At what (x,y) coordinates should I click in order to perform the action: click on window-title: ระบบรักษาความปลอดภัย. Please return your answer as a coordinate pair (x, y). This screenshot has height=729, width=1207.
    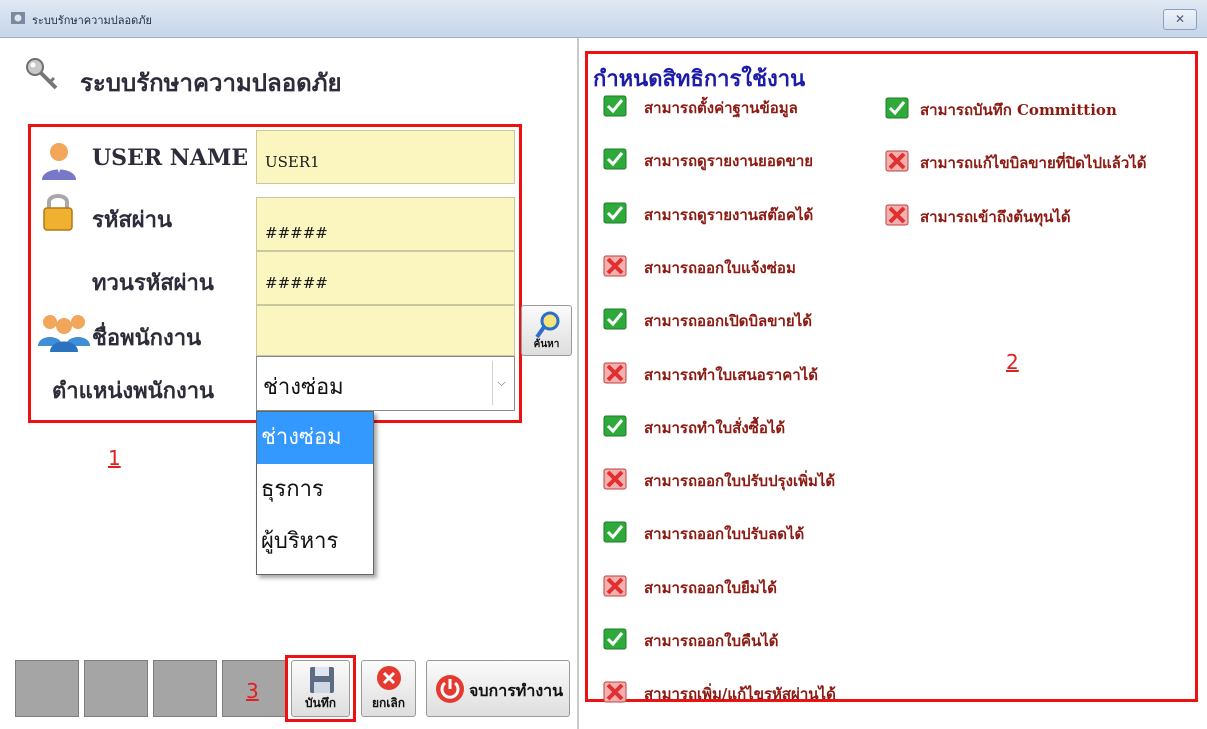
    Looking at the image, I should click on (92, 20).